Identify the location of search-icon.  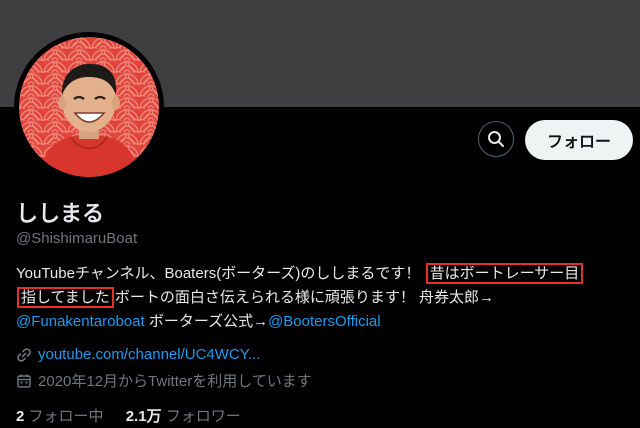
(496, 139).